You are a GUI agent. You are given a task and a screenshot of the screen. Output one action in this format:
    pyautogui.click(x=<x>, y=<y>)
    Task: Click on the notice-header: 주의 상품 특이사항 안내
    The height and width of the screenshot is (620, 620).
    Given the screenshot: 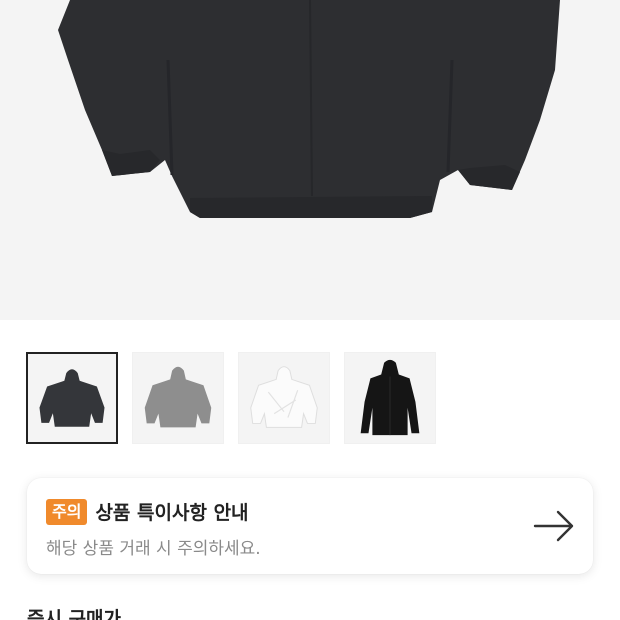 What is the action you would take?
    pyautogui.click(x=147, y=511)
    